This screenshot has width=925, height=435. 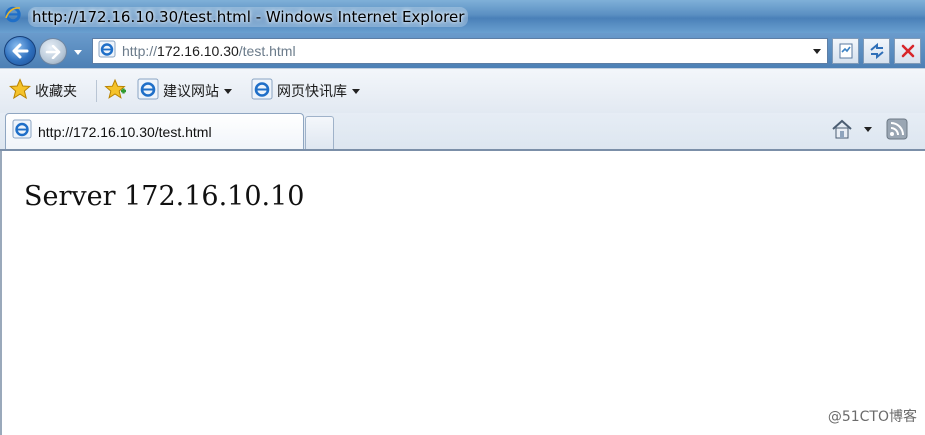 I want to click on web-slice-gallery-button: 网页快讯库, so click(x=305, y=91).